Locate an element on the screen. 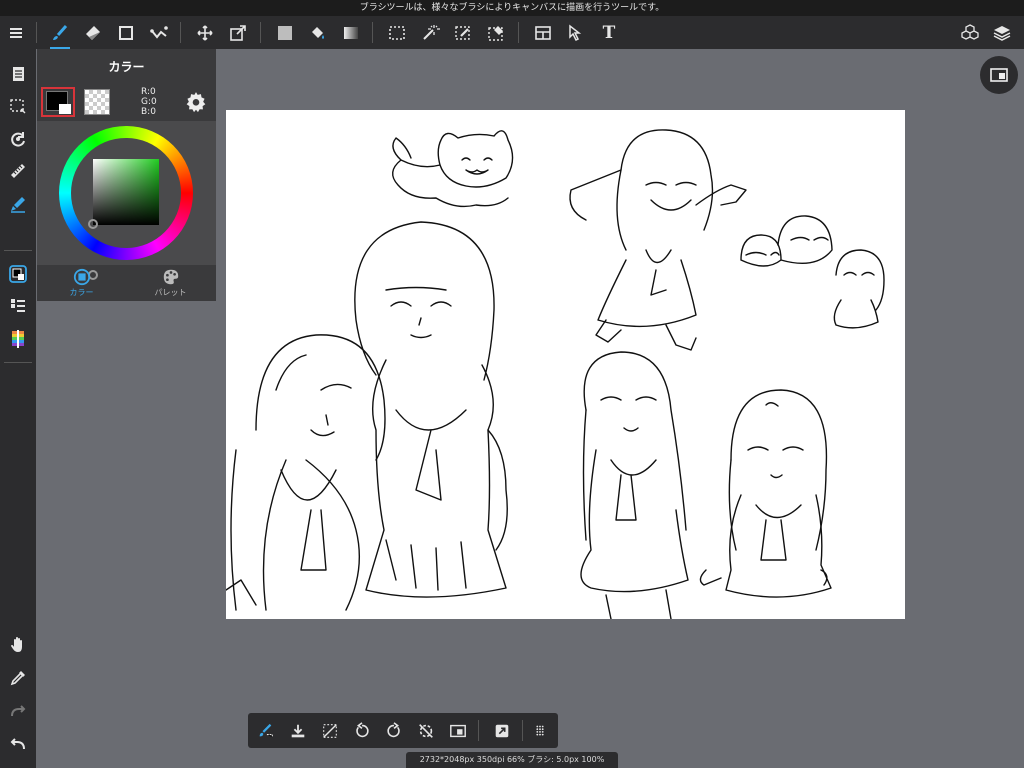  rotate-right-button is located at coordinates (394, 730).